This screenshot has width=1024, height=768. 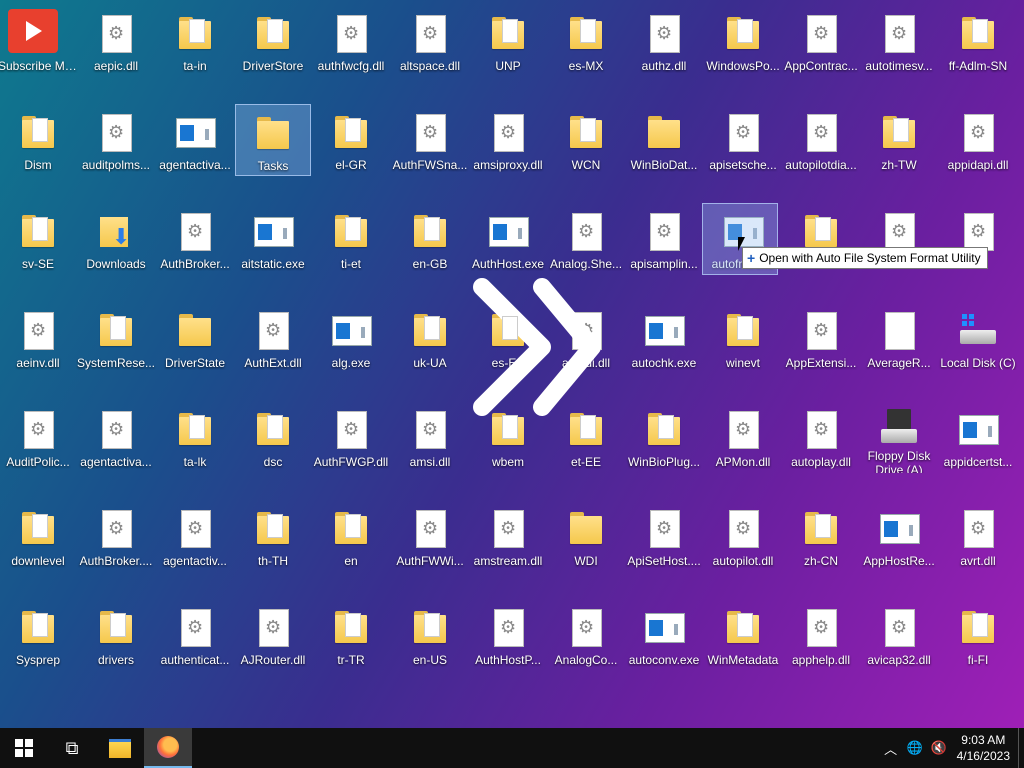 I want to click on desktop-icon: aitstatic.exe, so click(x=273, y=239).